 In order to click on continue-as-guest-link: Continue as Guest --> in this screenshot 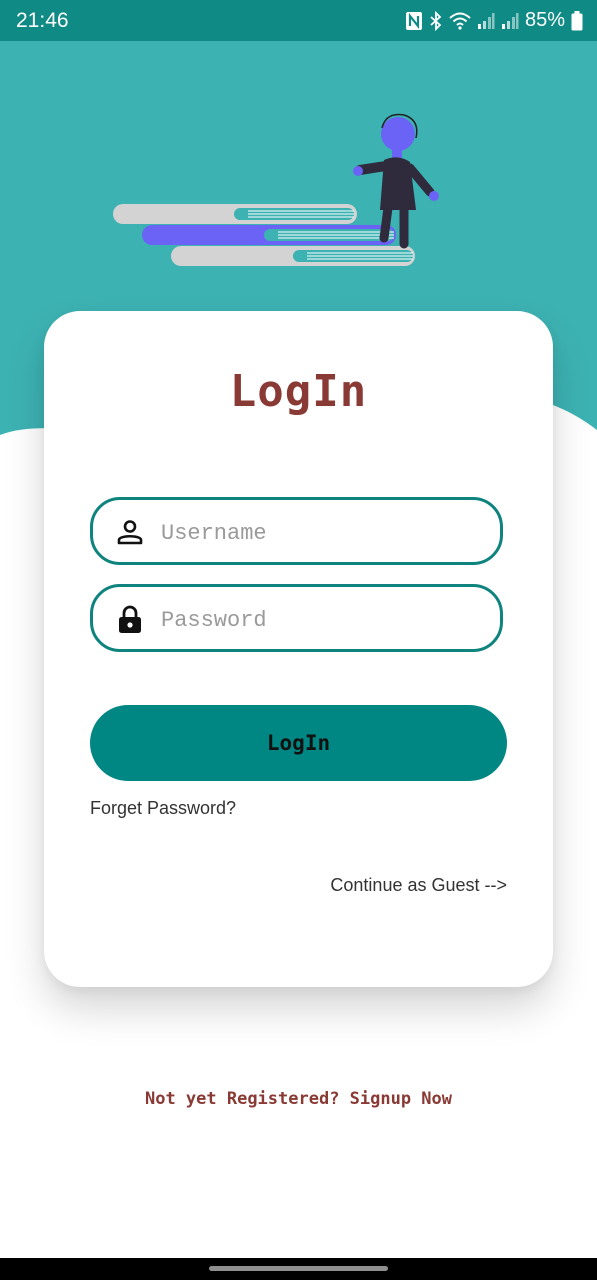, I will do `click(418, 885)`.